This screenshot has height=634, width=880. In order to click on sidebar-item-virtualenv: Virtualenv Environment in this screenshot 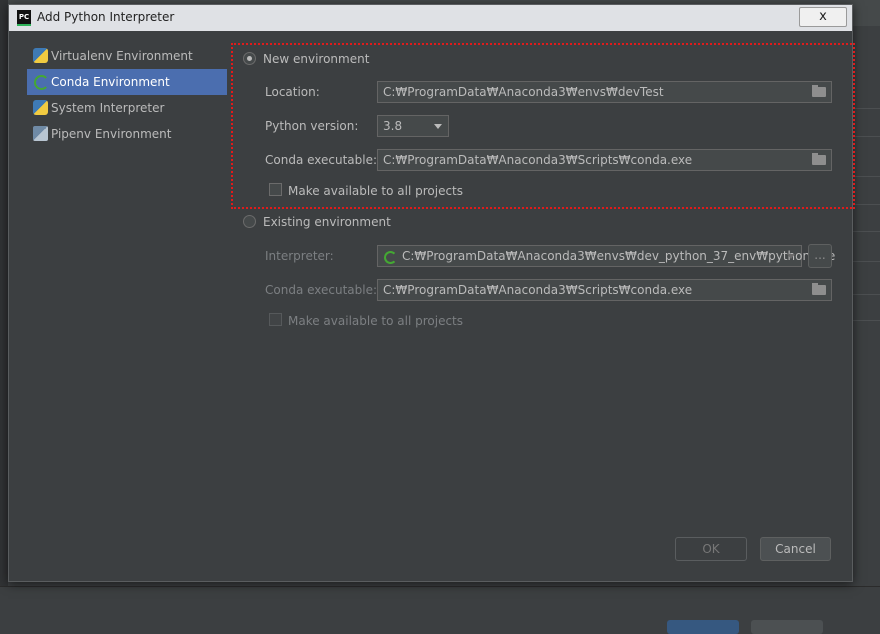, I will do `click(127, 56)`.